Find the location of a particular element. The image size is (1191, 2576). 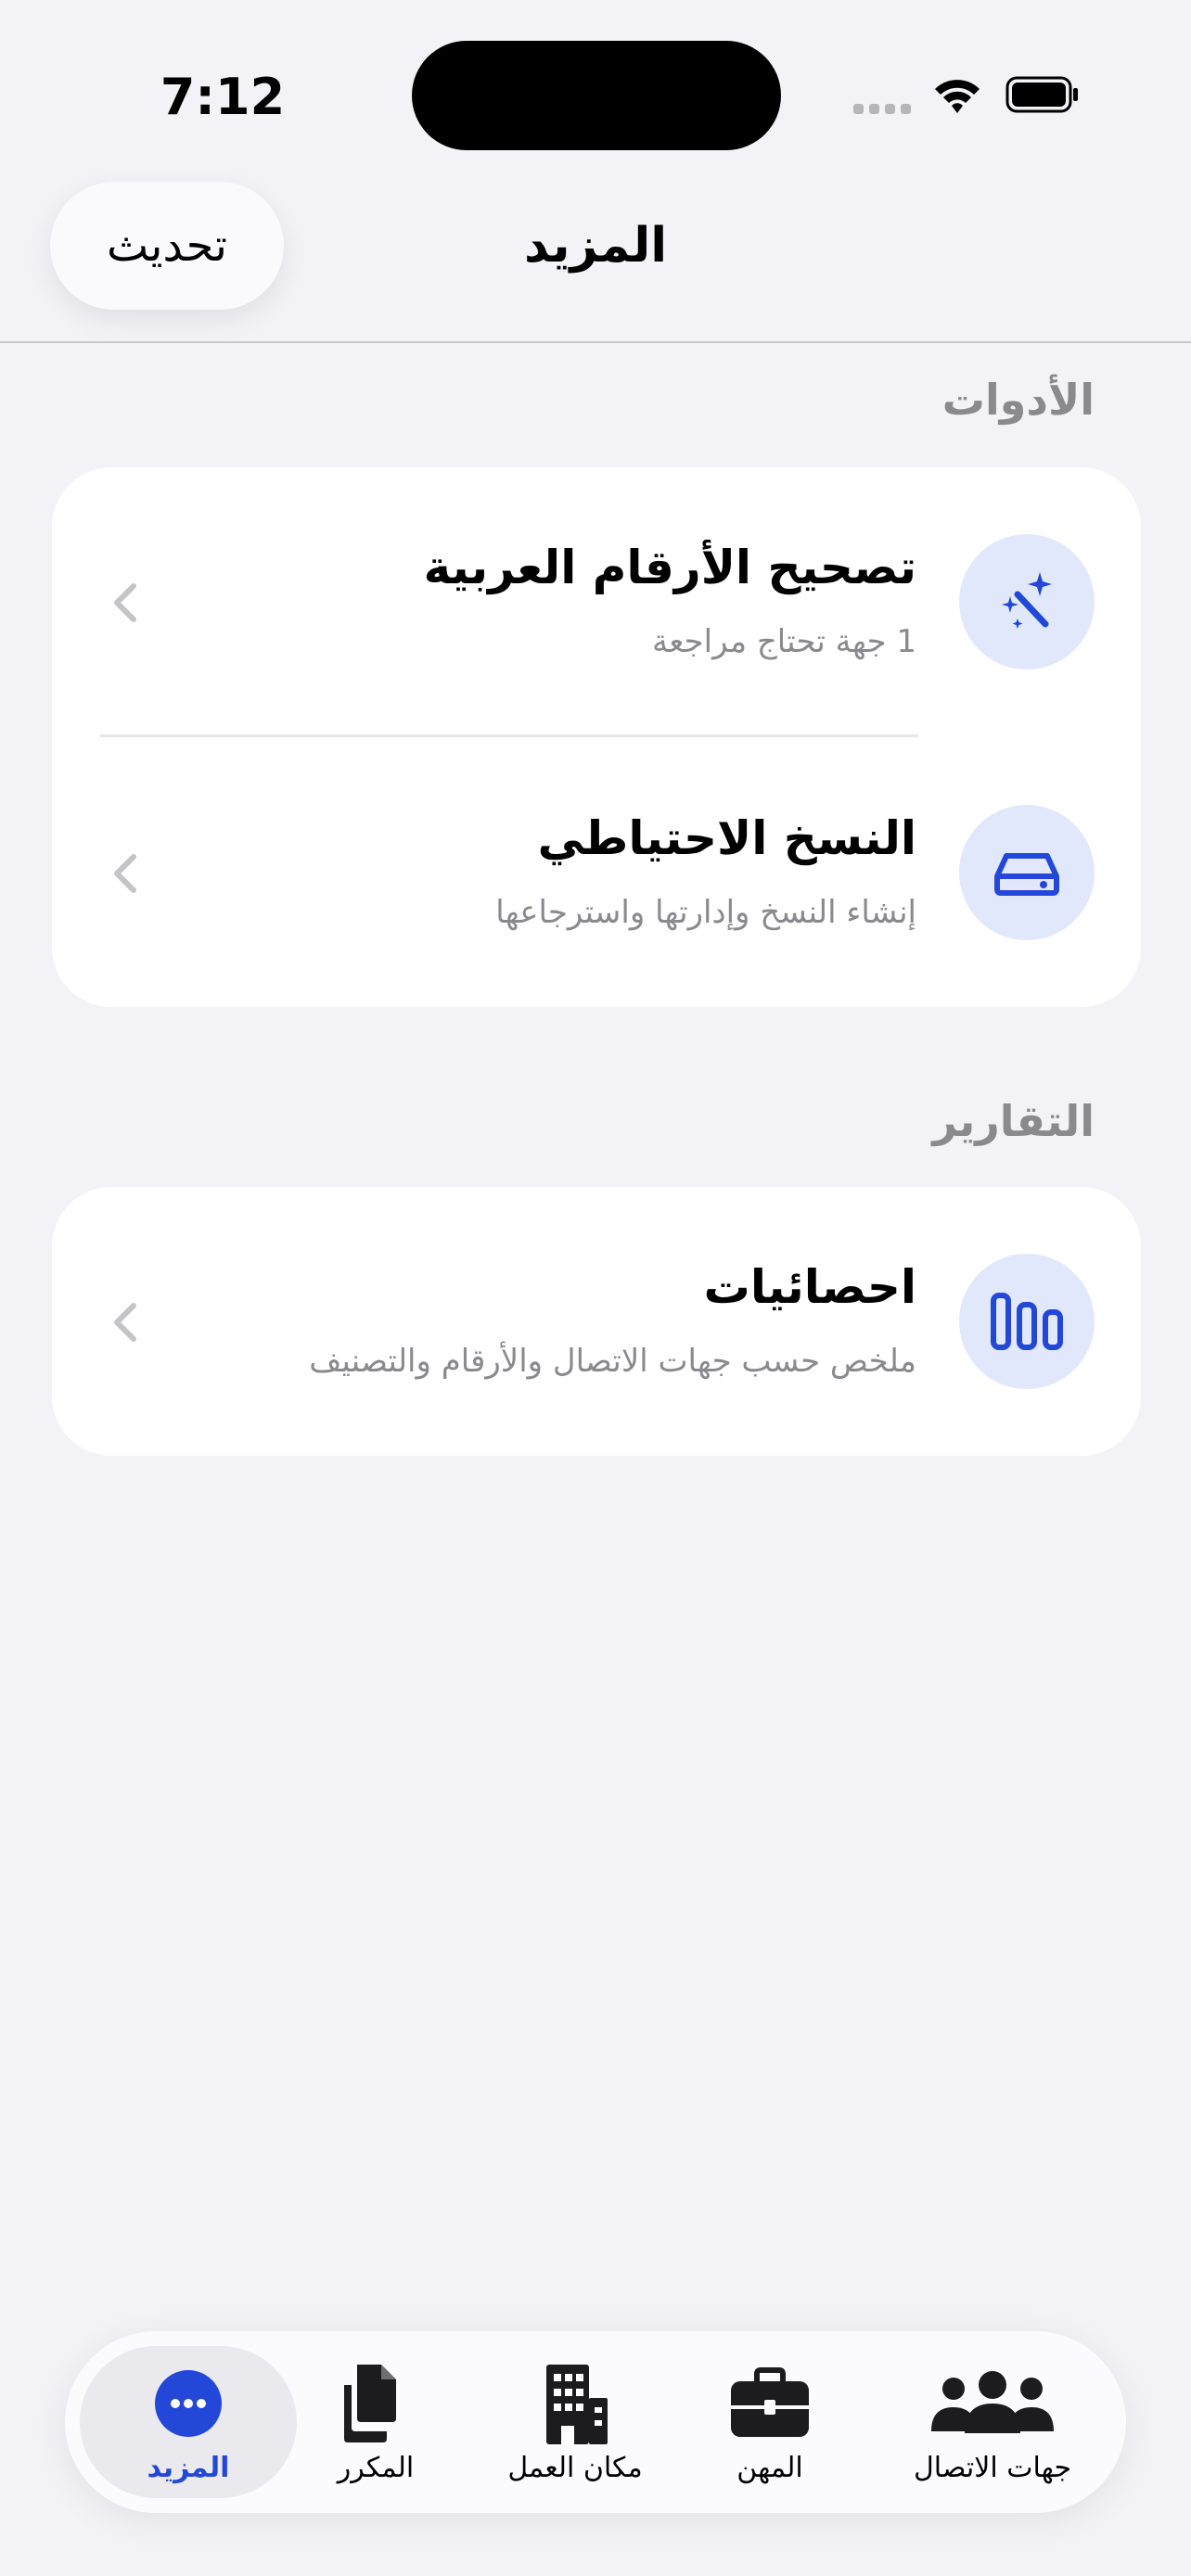

tab-workplace: مكان العمل is located at coordinates (575, 2422).